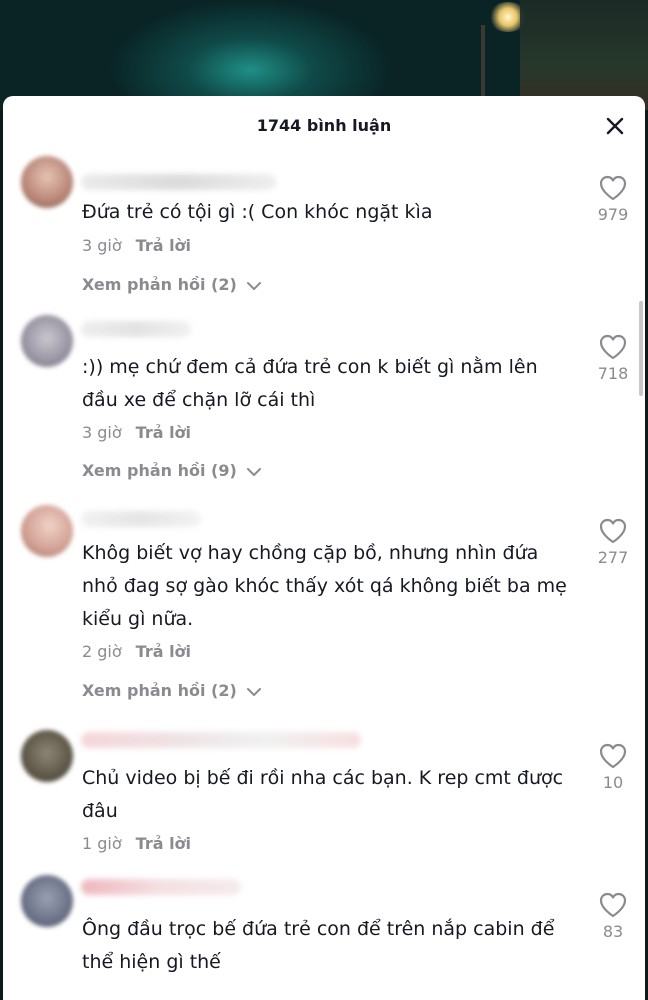 The image size is (648, 1000). I want to click on video-background, so click(324, 55).